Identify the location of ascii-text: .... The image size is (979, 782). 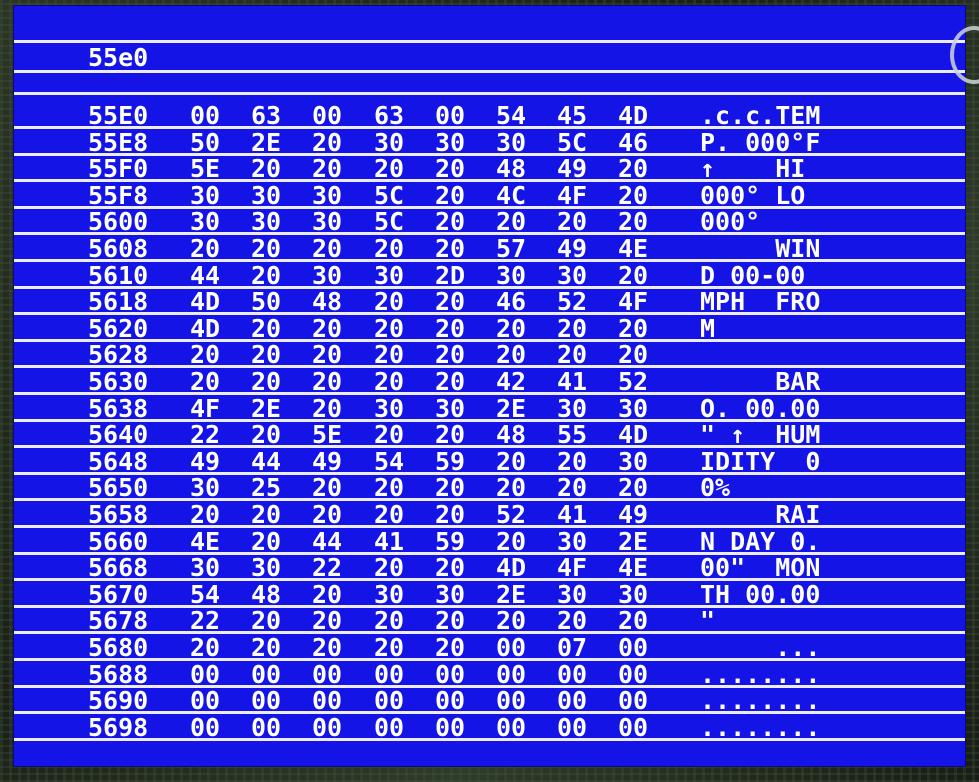
(760, 647).